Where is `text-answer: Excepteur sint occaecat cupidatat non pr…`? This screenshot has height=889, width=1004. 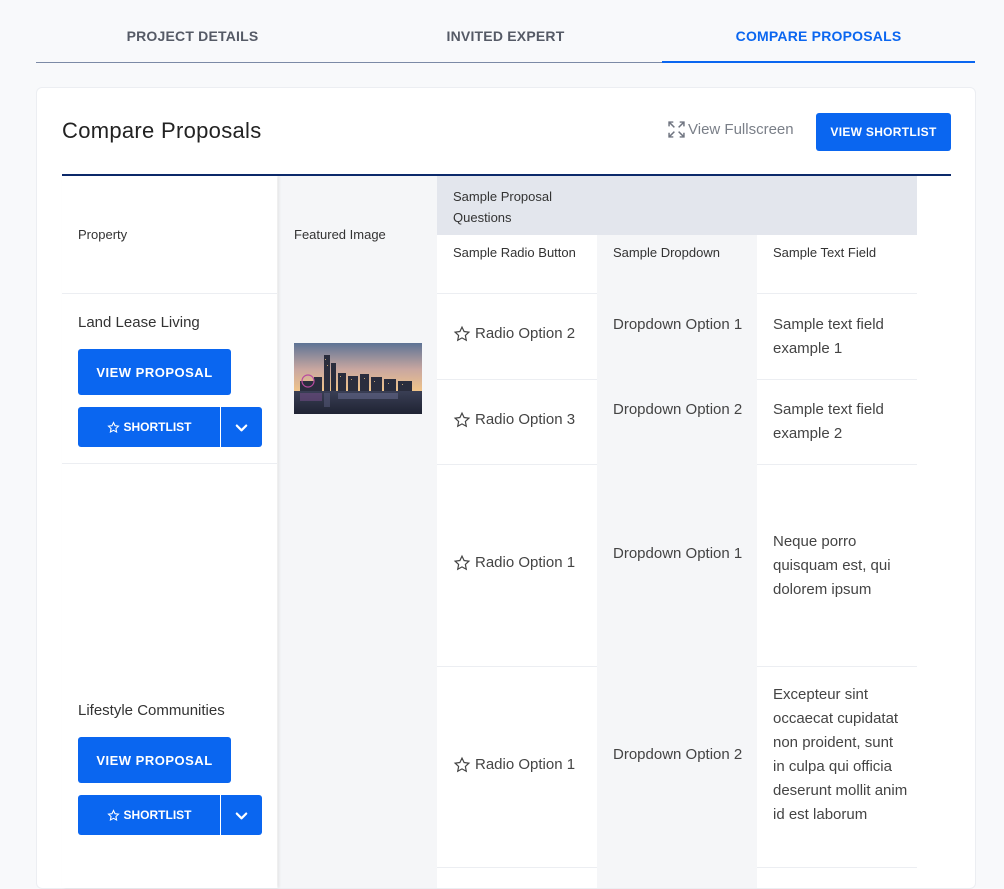
text-answer: Excepteur sint occaecat cupidatat non pr… is located at coordinates (840, 754).